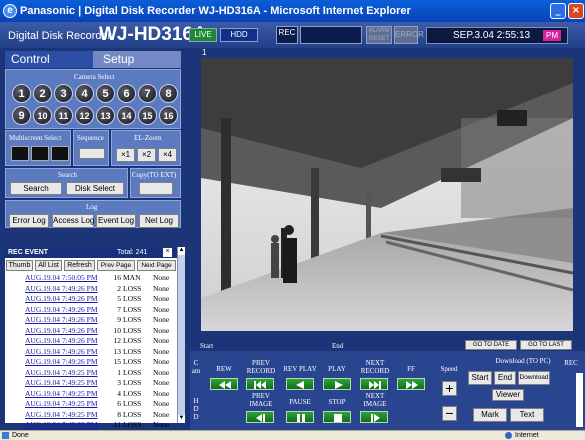 This screenshot has height=440, width=585. I want to click on table-row: AUG.19.04 7:49:26 PM 15 LOSS None, so click(91, 362).